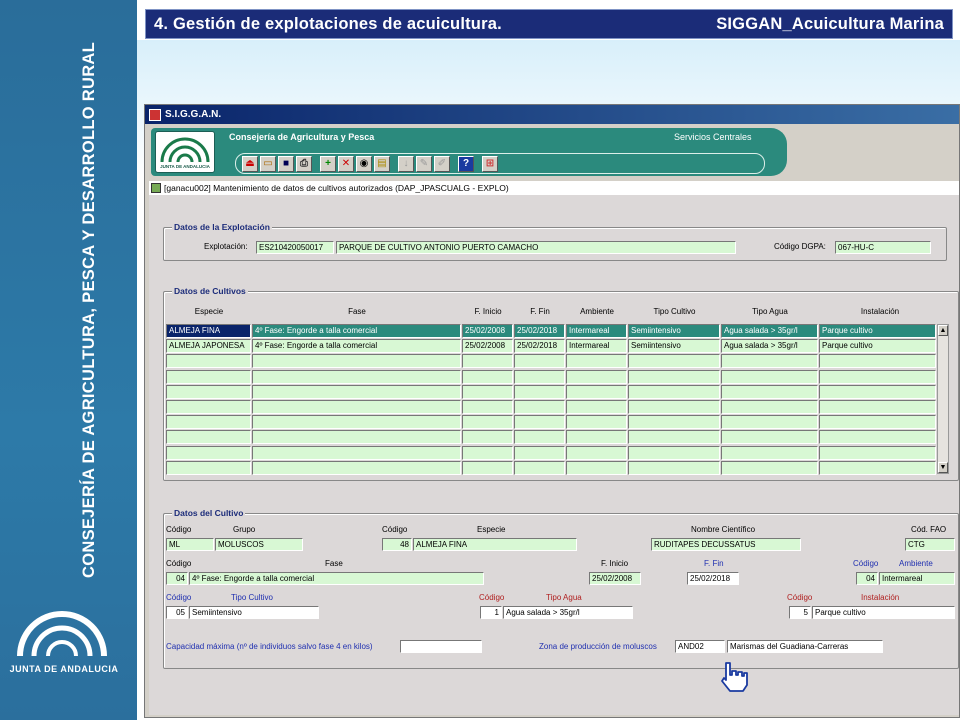  What do you see at coordinates (259, 544) in the screenshot?
I see `grupo-field: MOLUSCOS` at bounding box center [259, 544].